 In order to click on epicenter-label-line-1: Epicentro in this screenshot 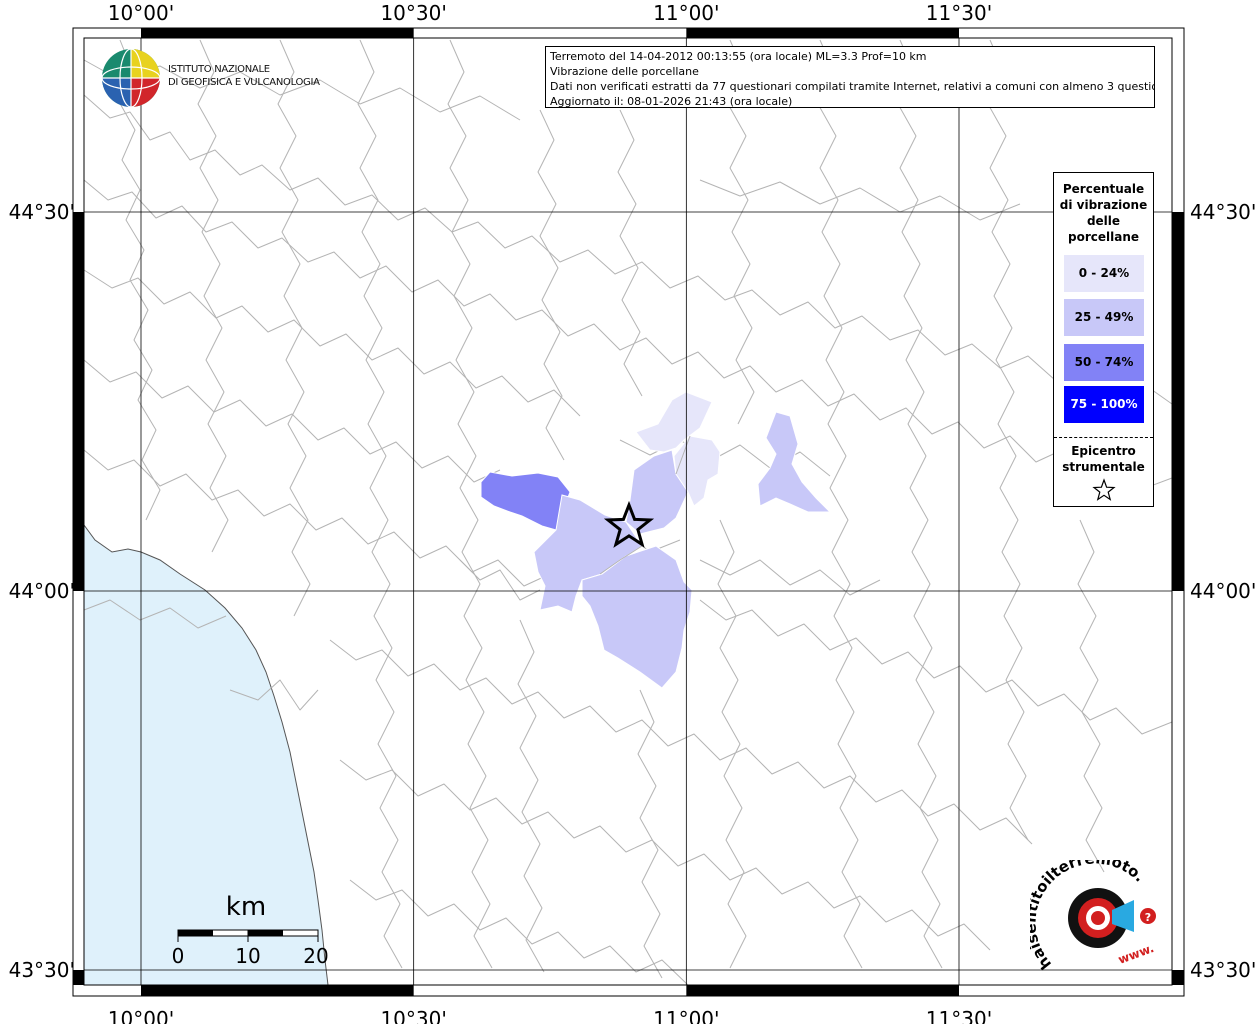, I will do `click(1103, 451)`.